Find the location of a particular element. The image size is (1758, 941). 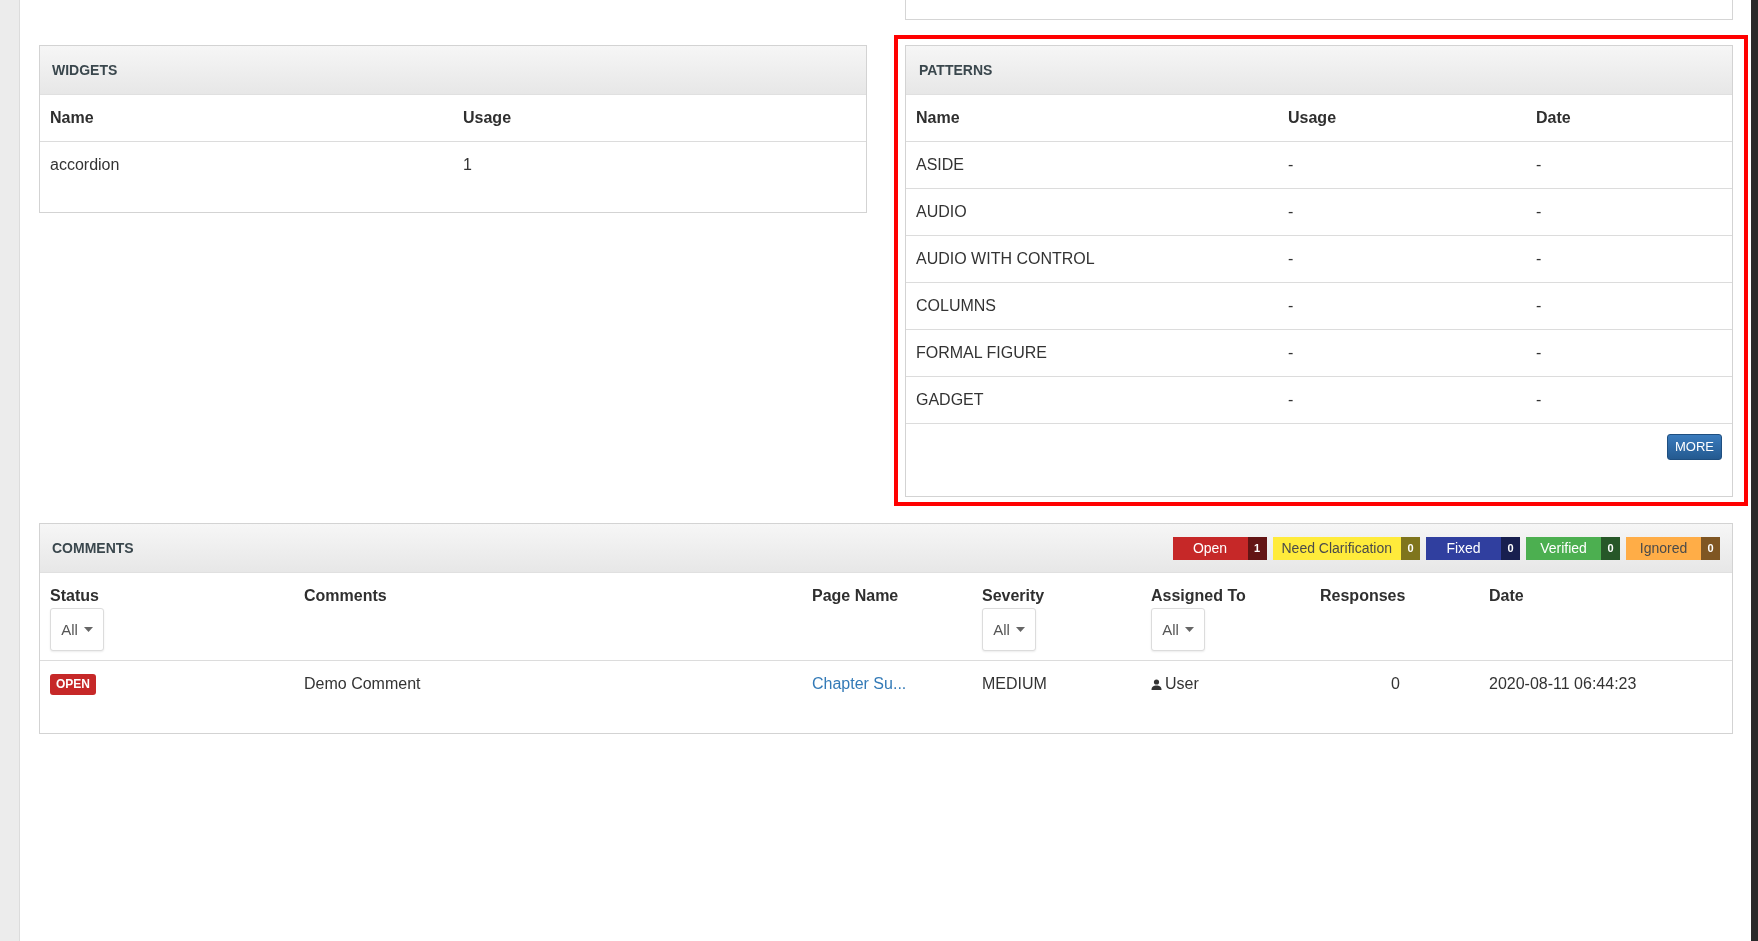

person-icon is located at coordinates (1156, 684).